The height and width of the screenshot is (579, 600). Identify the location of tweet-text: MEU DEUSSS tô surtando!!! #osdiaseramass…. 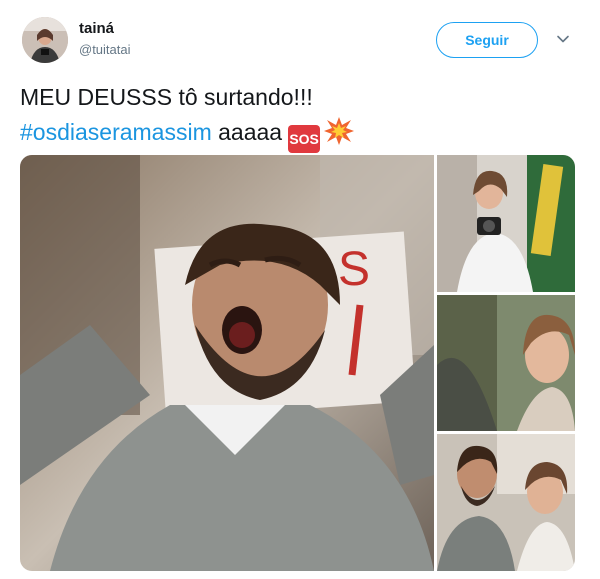
(300, 116).